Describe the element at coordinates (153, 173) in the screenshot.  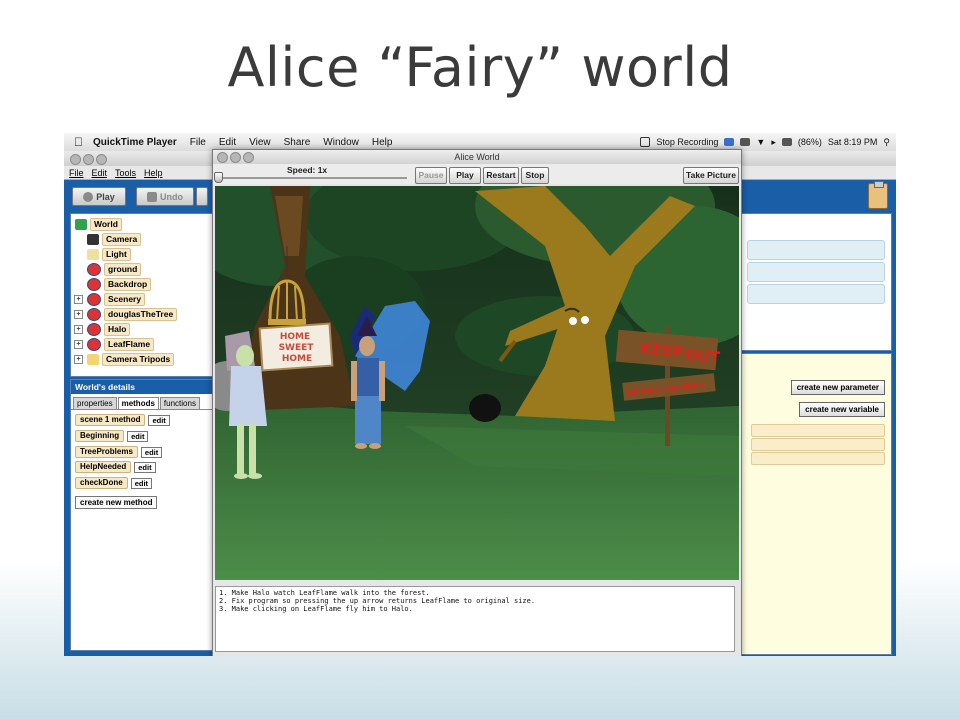
I see `ide-menu-help: Help` at that location.